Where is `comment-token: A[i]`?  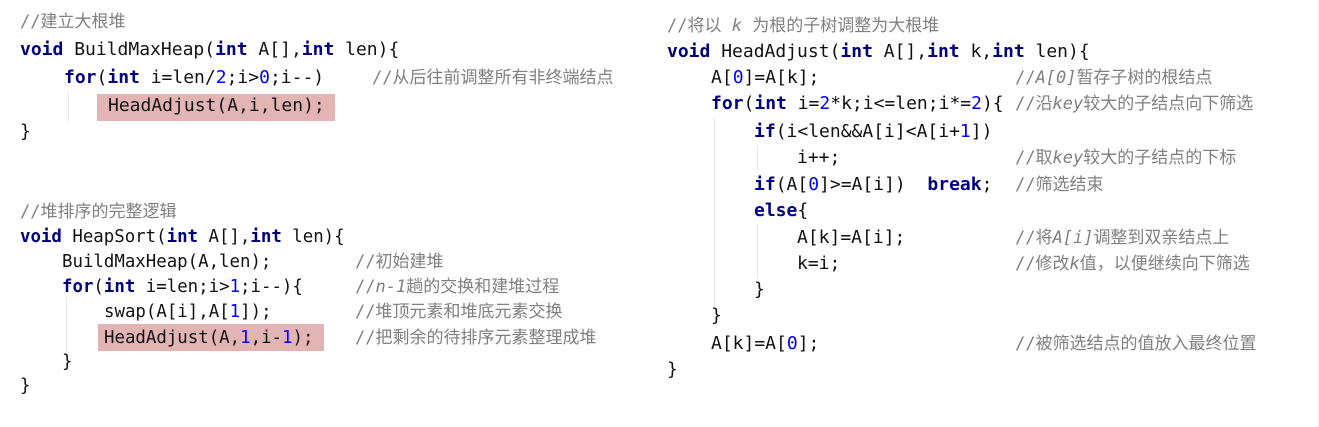 comment-token: A[i] is located at coordinates (1073, 238).